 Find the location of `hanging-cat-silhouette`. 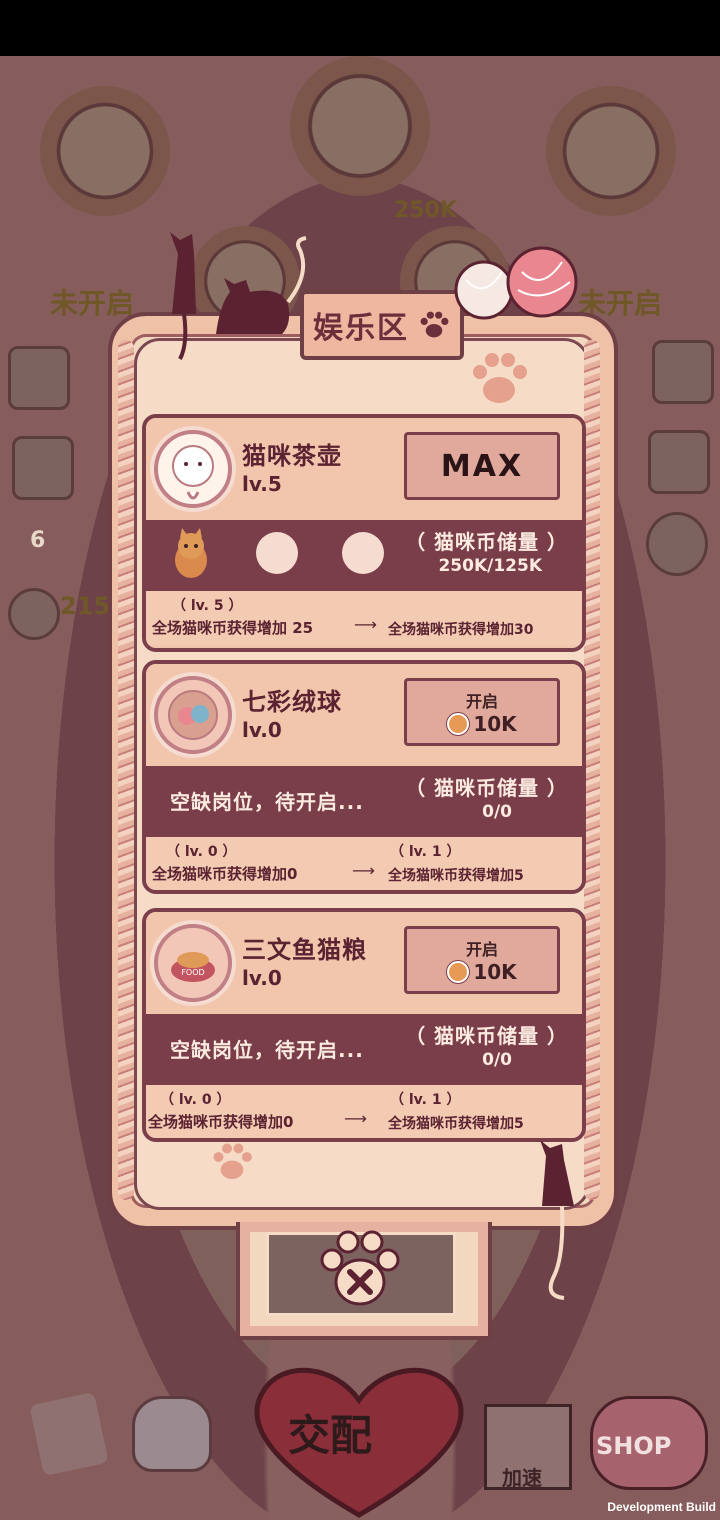

hanging-cat-silhouette is located at coordinates (557, 1220).